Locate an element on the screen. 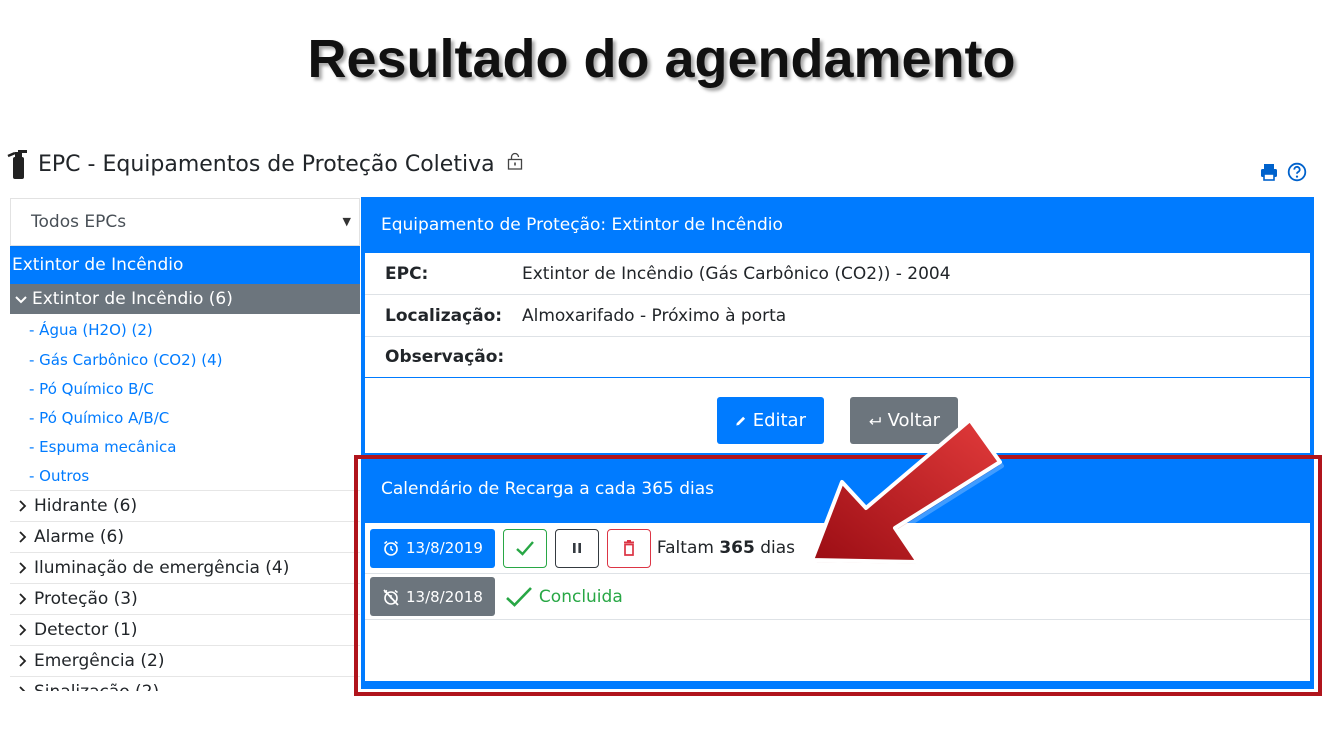  app-title: EPC - Equipamentos de Proteção Coletiva is located at coordinates (266, 164).